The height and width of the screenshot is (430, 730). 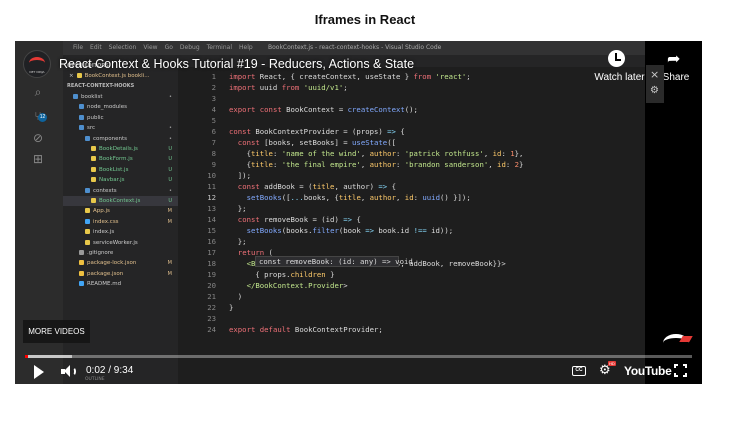 I want to click on code-text: const [books, setBooks] = useState([, so click(x=316, y=142).